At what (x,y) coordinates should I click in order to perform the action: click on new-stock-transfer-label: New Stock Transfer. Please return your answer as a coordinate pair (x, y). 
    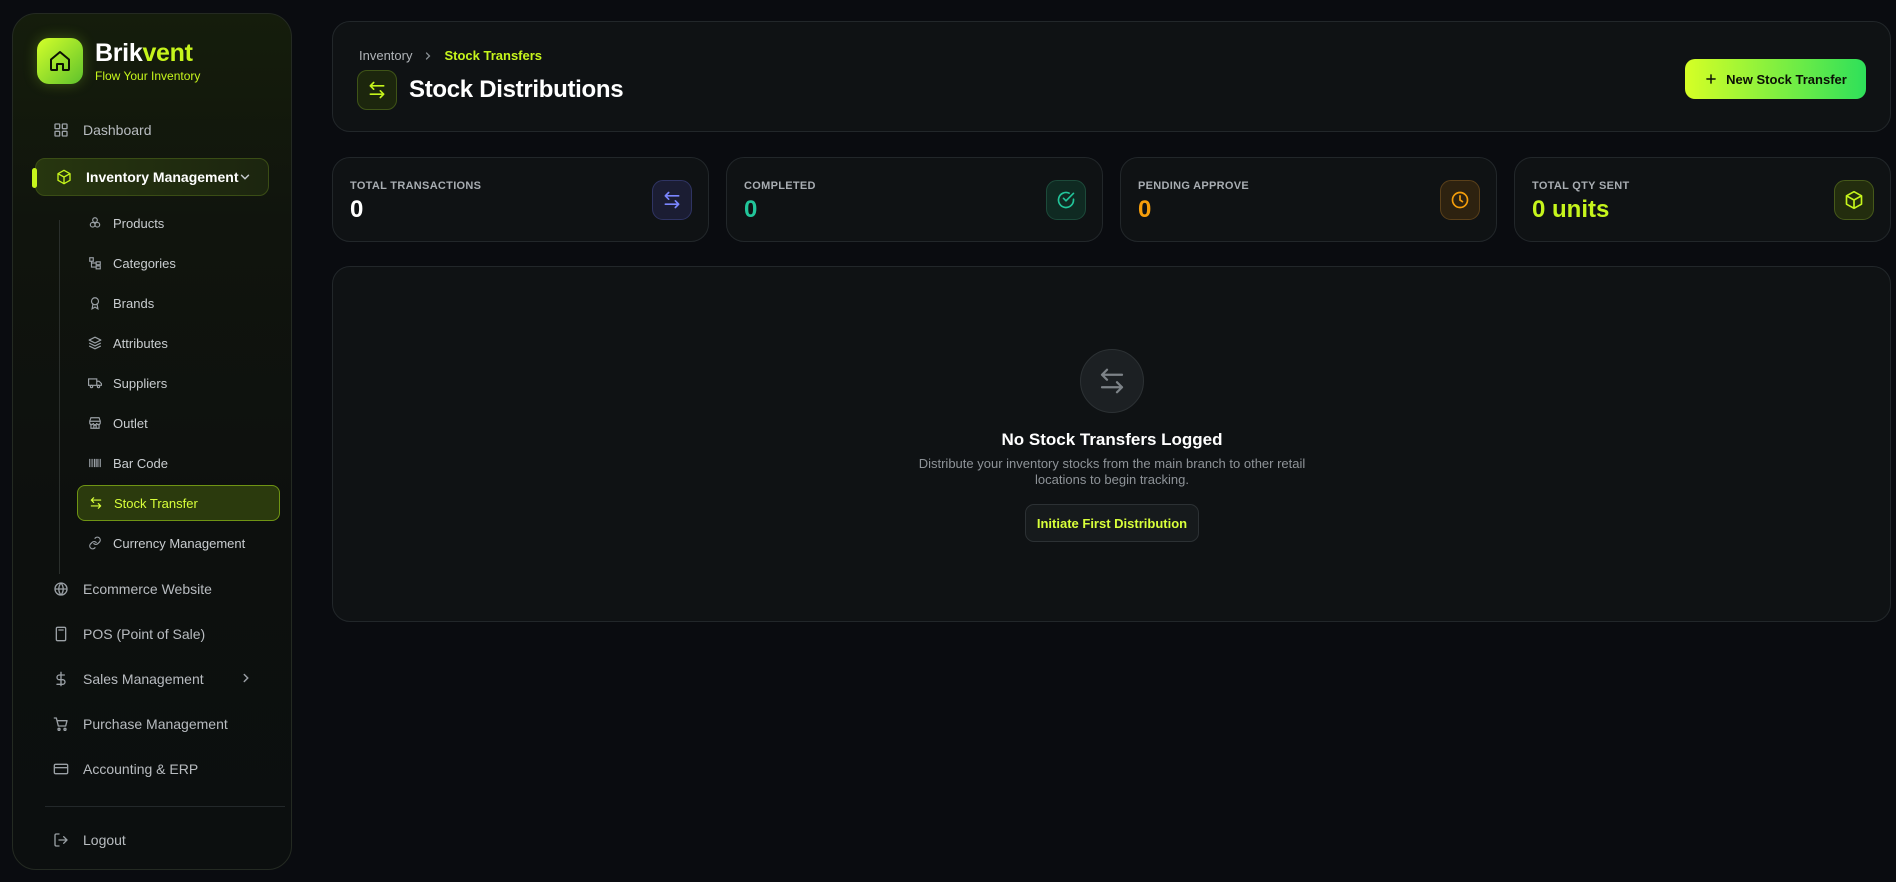
    Looking at the image, I should click on (1786, 79).